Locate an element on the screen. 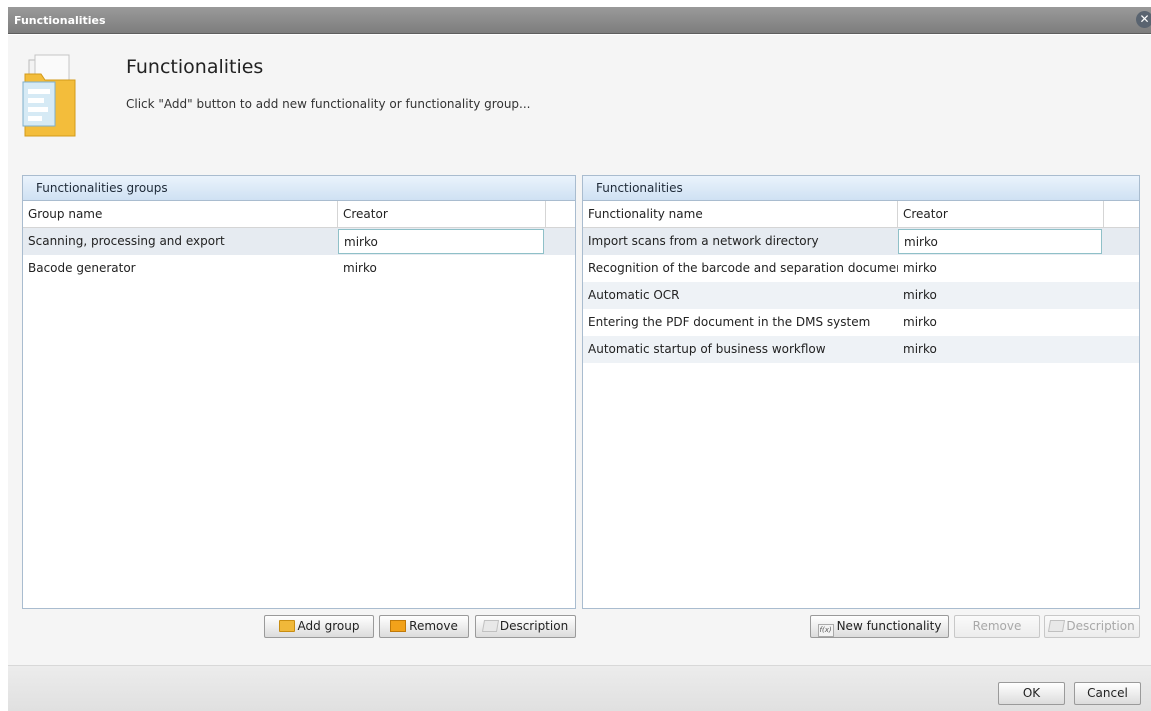 The width and height of the screenshot is (1151, 711). new-functionality-button: f(x) New functionality is located at coordinates (879, 626).